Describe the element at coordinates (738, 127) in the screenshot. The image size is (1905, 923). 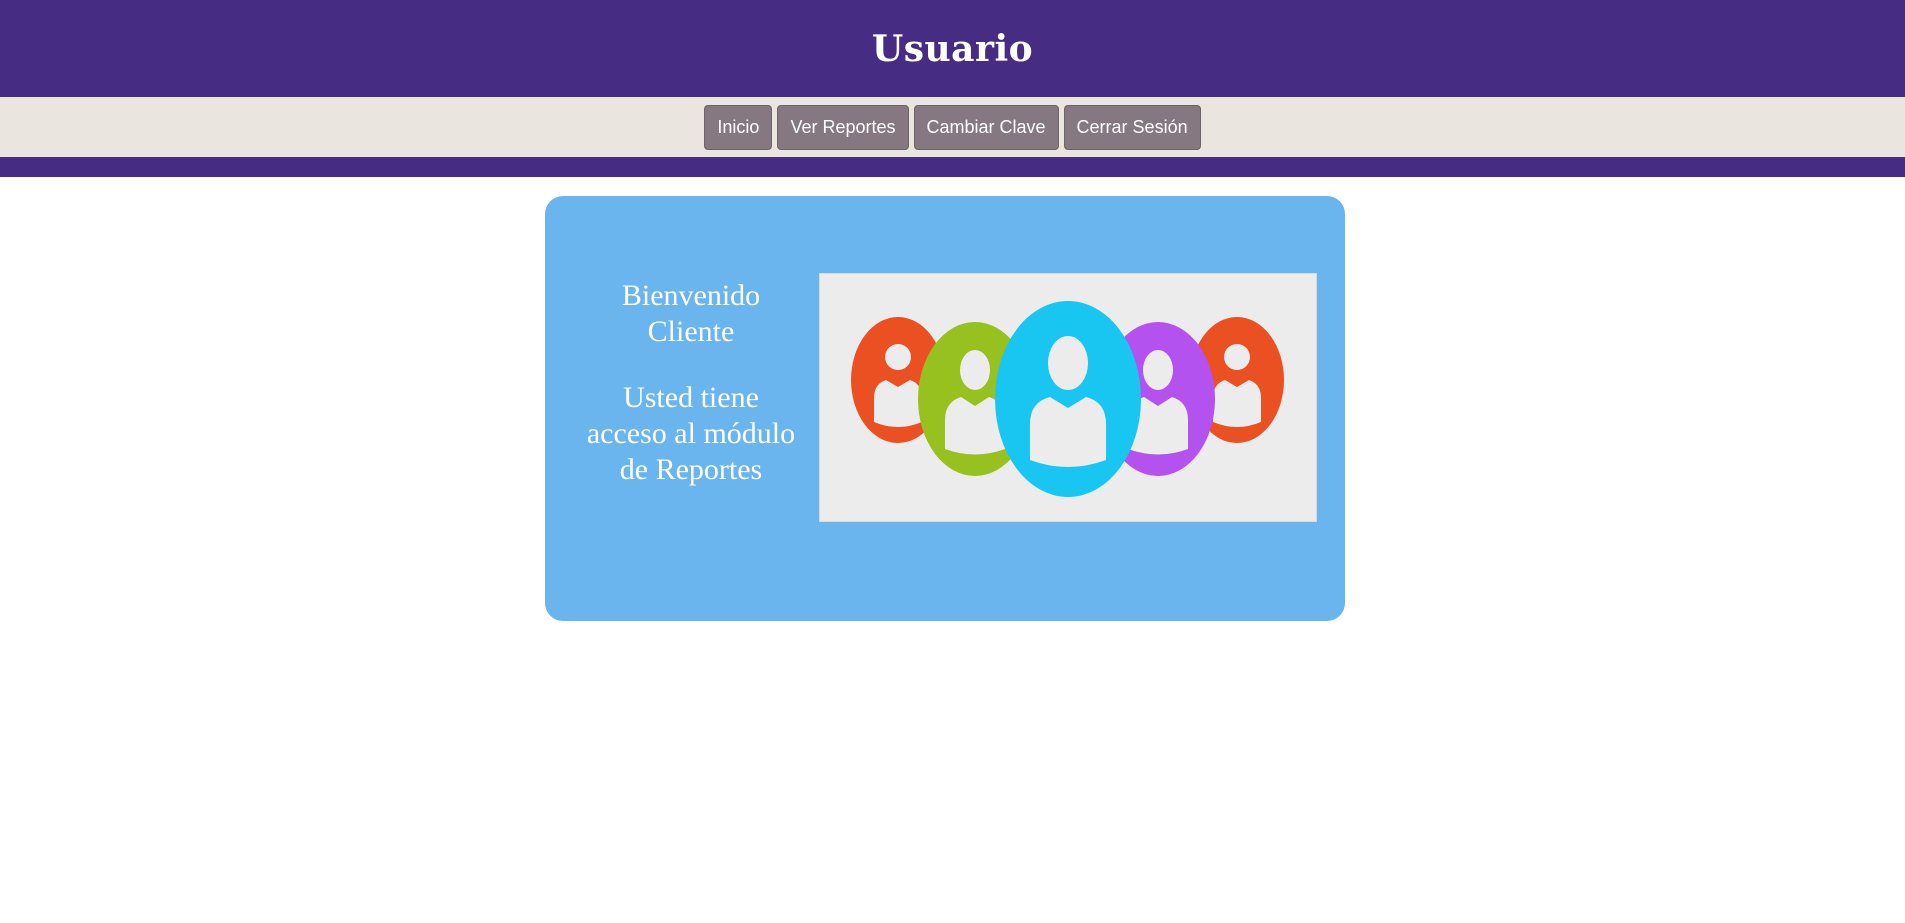
I see `nav-inicio-button: Inicio` at that location.